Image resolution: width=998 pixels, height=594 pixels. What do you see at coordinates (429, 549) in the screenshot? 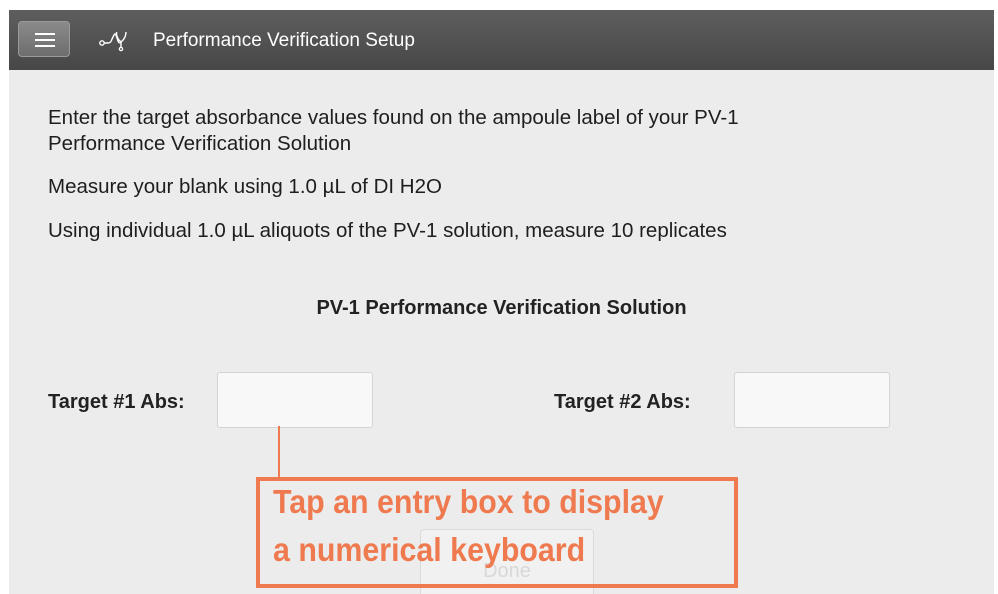
I see `callout-text-line-2: a numerical keyboard` at bounding box center [429, 549].